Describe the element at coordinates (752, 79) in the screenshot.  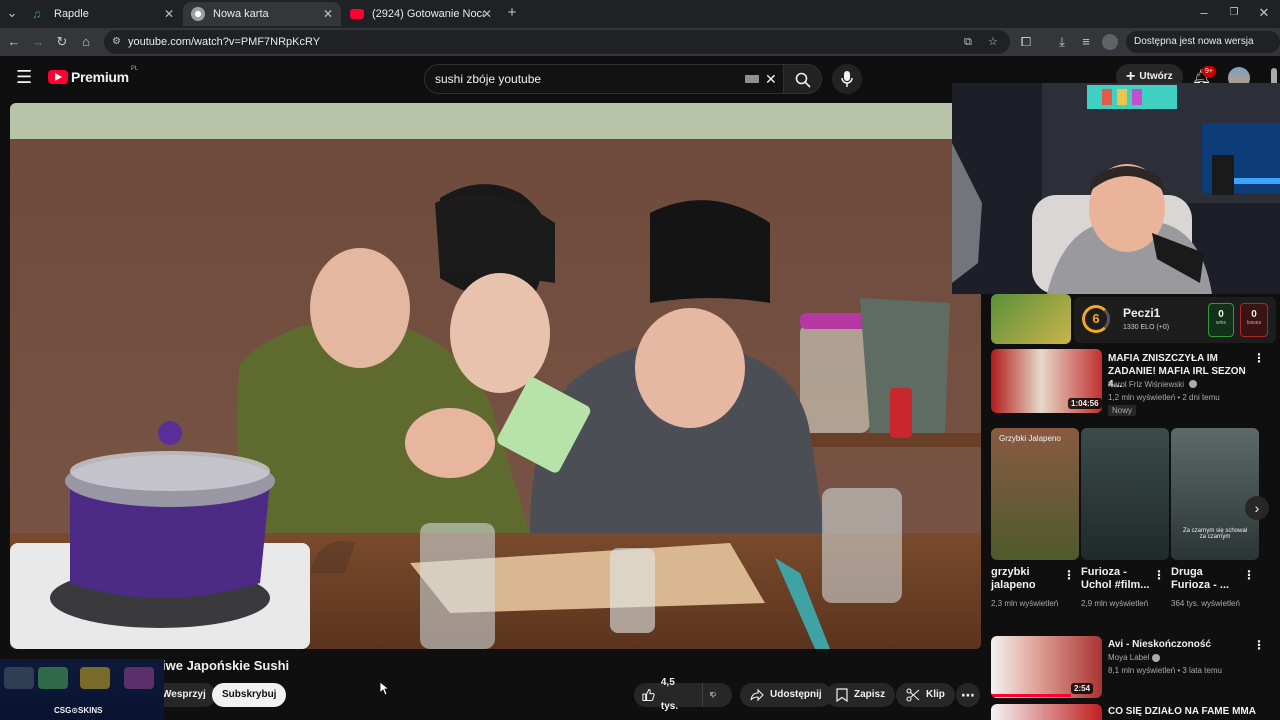
I see `keyboard-icon` at that location.